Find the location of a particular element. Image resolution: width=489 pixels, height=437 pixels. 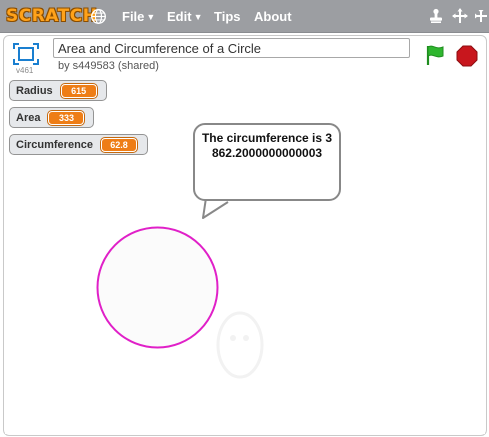

monitor-value: 62.8 is located at coordinates (119, 144).